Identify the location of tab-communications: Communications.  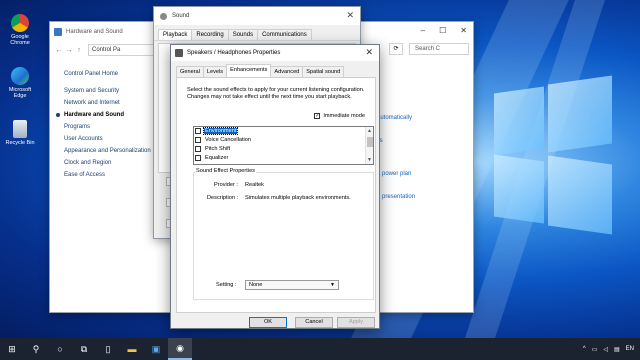
(284, 34).